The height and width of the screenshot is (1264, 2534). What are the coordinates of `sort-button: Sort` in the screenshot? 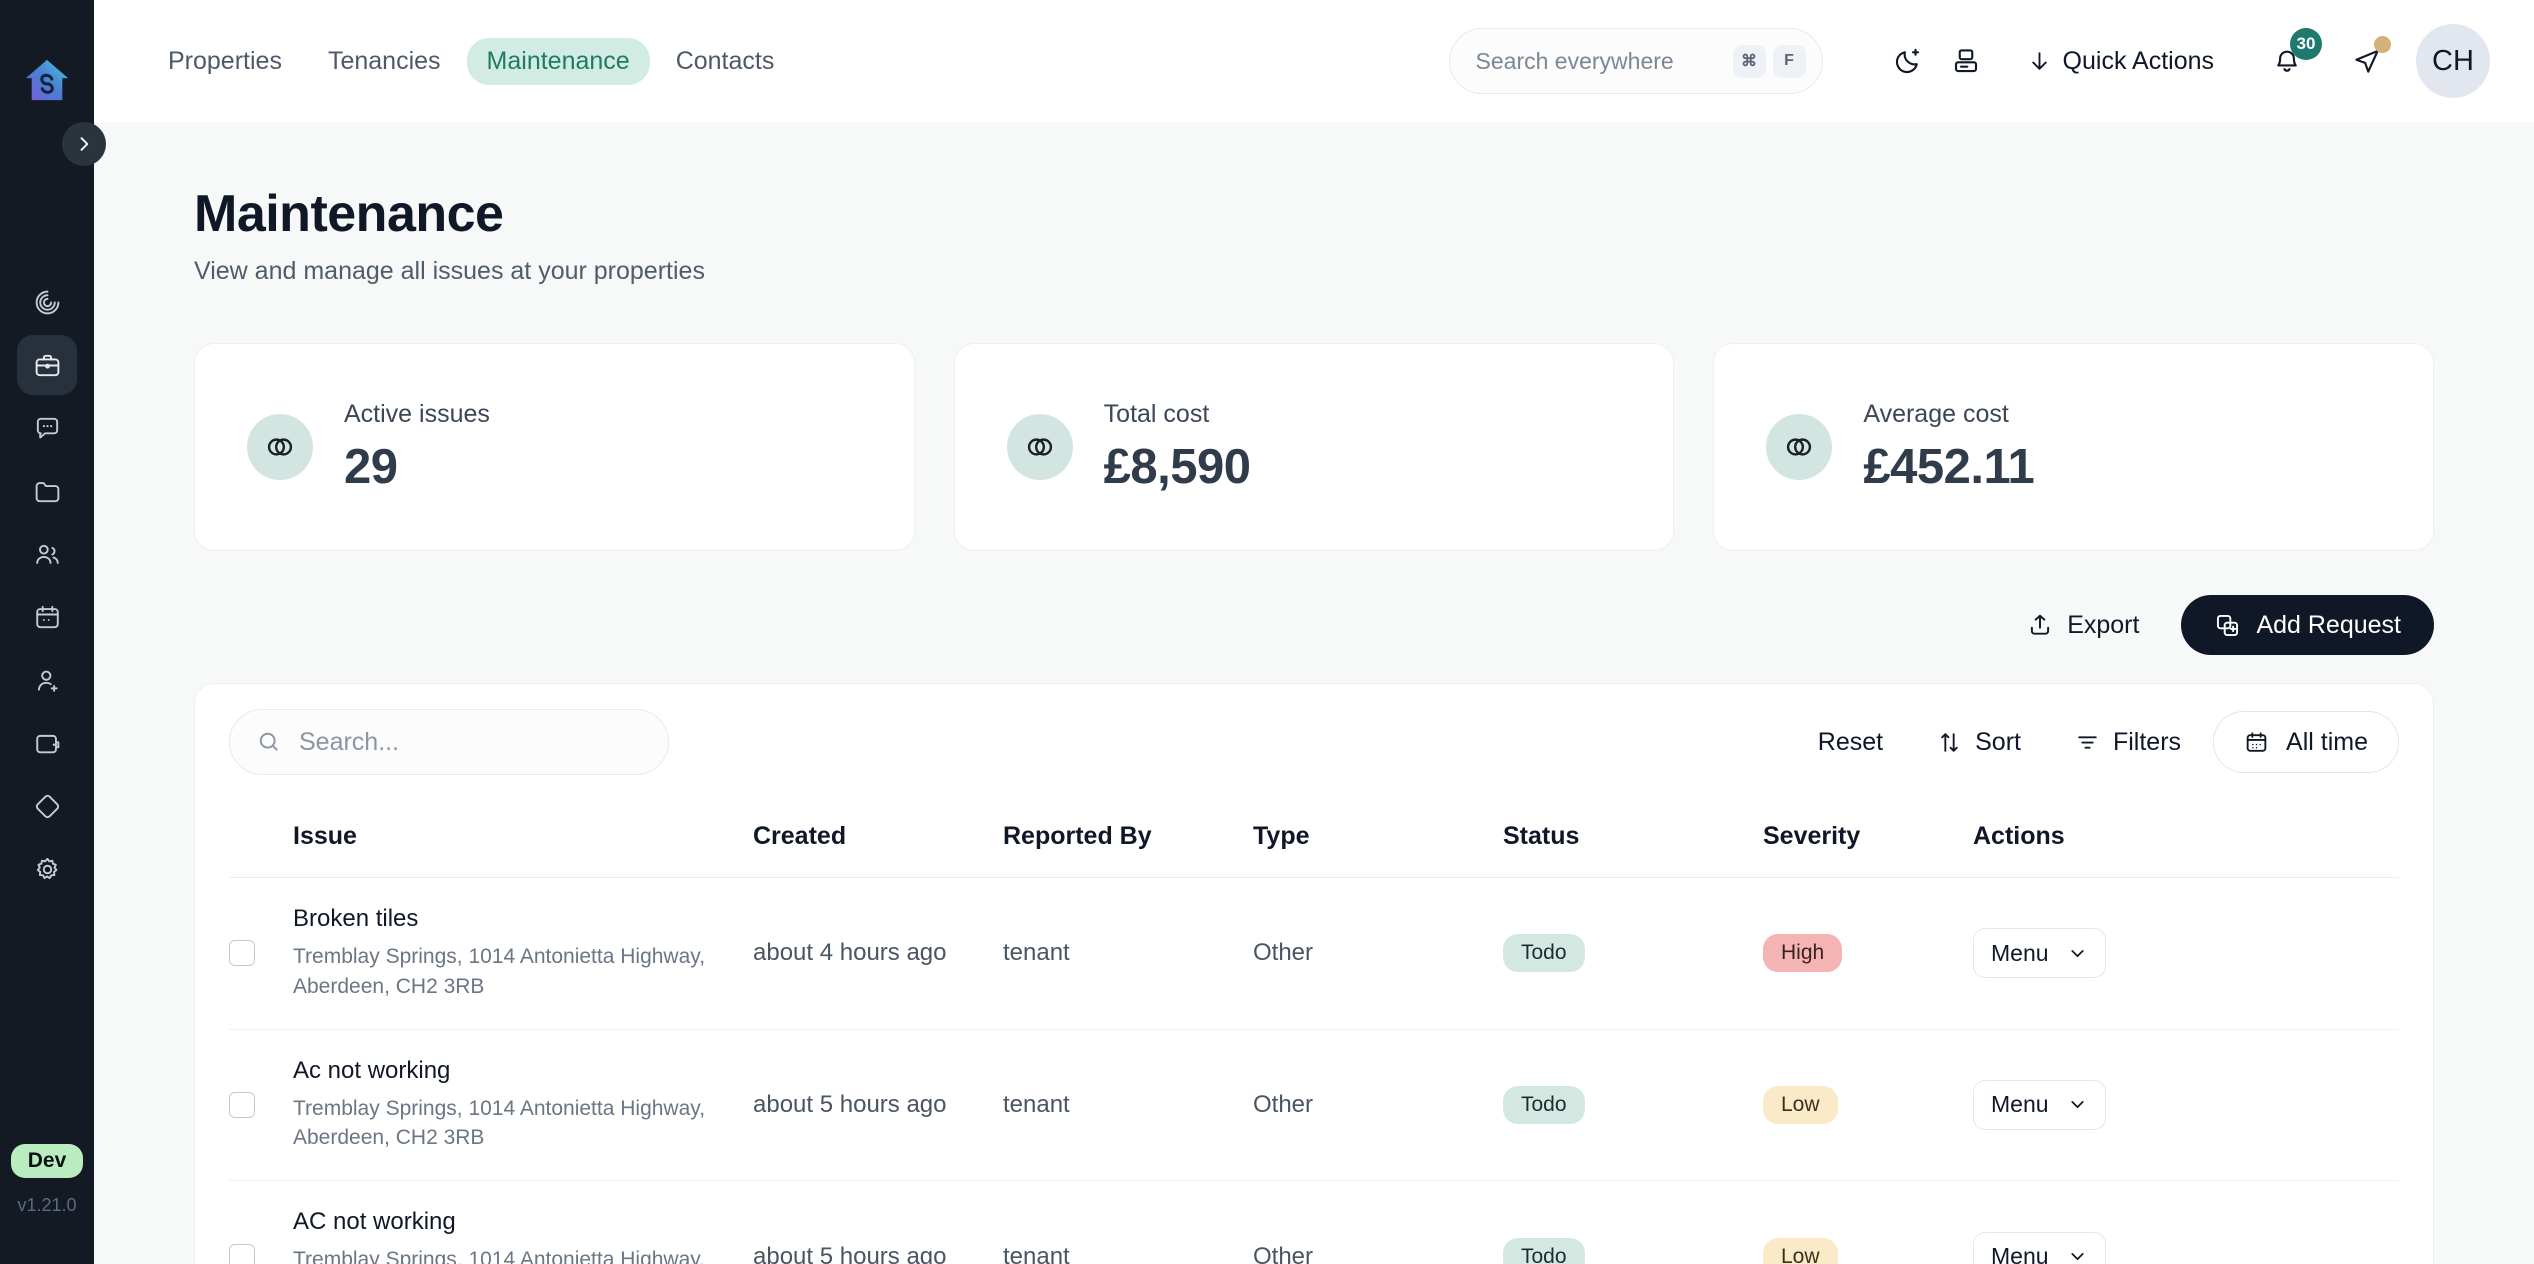 It's located at (1979, 742).